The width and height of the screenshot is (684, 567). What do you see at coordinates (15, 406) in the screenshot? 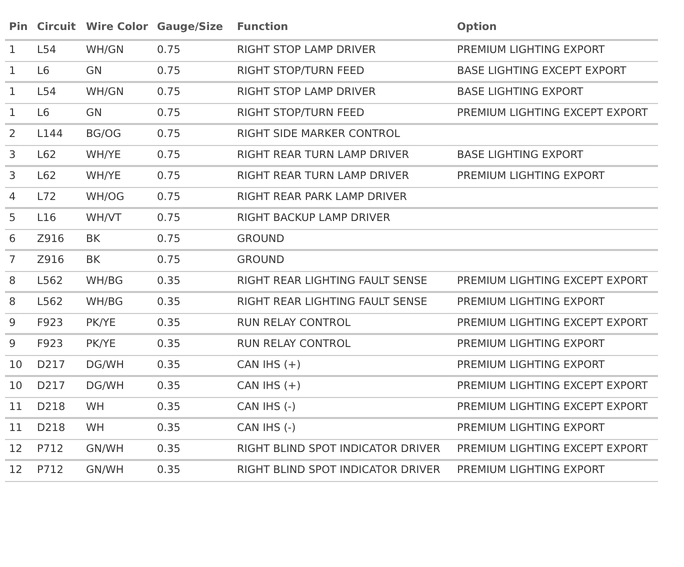
I see `table-cell: 11` at bounding box center [15, 406].